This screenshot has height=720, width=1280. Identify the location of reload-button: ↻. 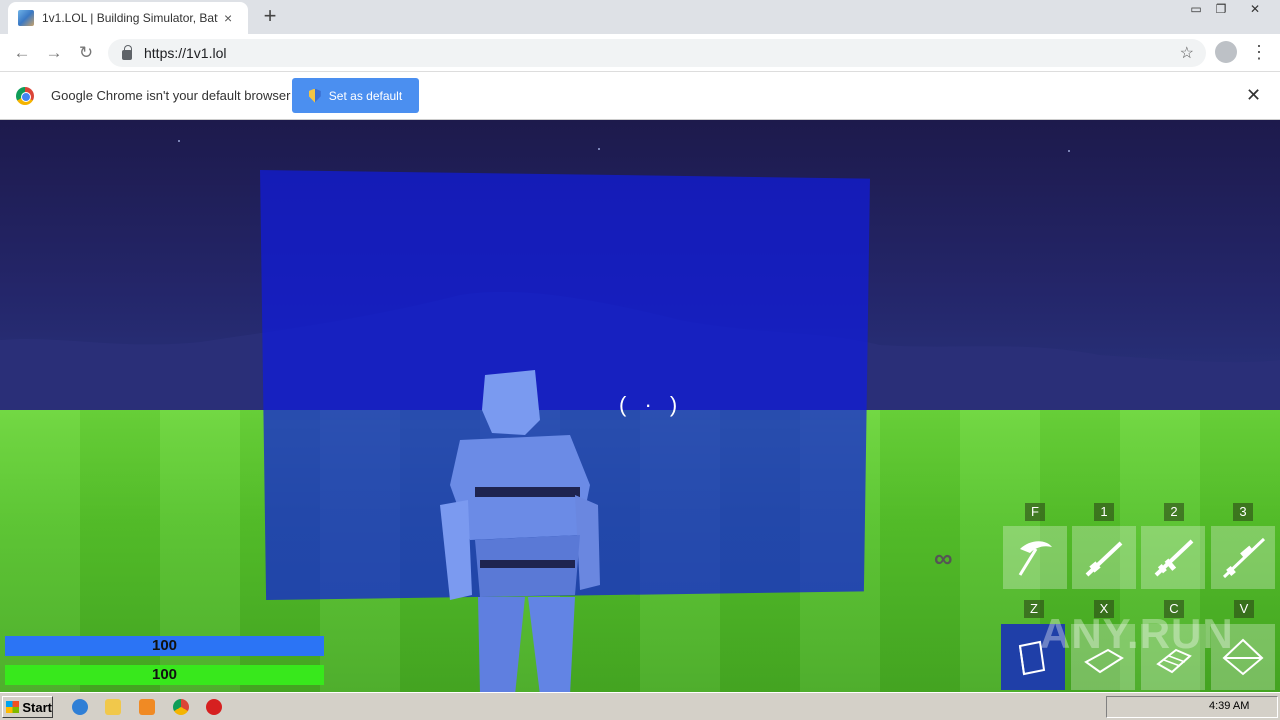
(86, 53).